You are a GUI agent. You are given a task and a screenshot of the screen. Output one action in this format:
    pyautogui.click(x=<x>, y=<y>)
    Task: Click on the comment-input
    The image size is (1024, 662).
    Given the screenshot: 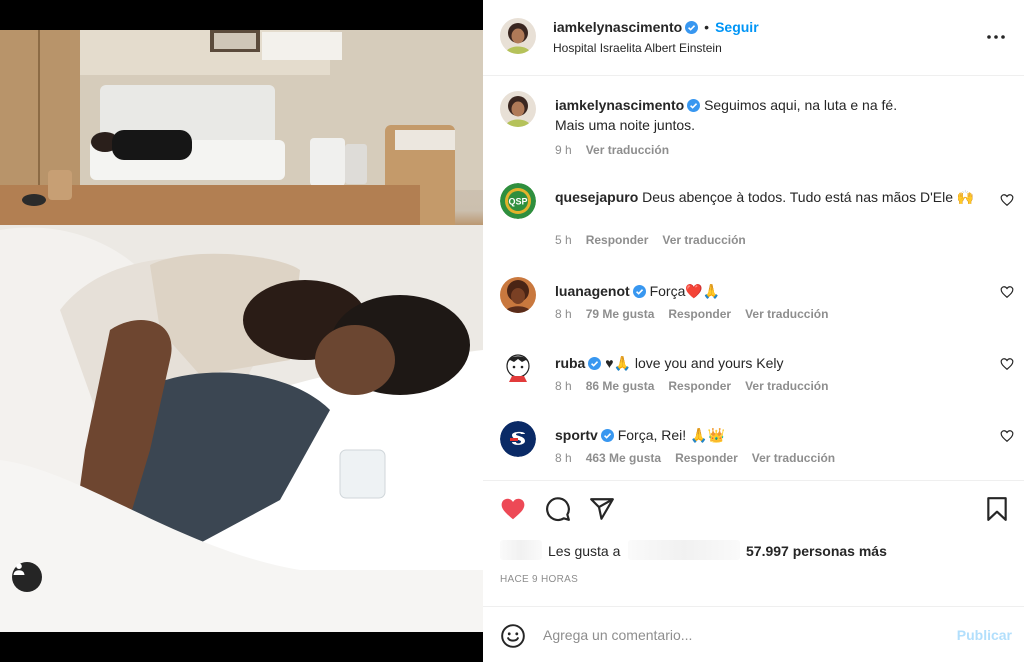 What is the action you would take?
    pyautogui.click(x=738, y=635)
    